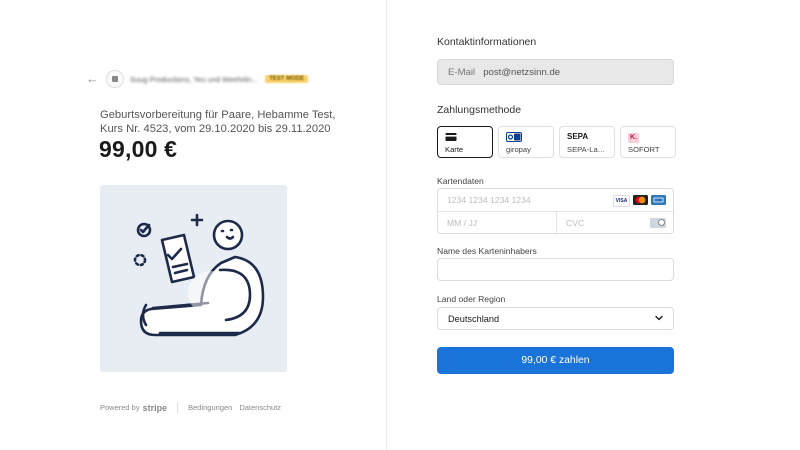  Describe the element at coordinates (474, 318) in the screenshot. I see `country-value: Deutschland` at that location.